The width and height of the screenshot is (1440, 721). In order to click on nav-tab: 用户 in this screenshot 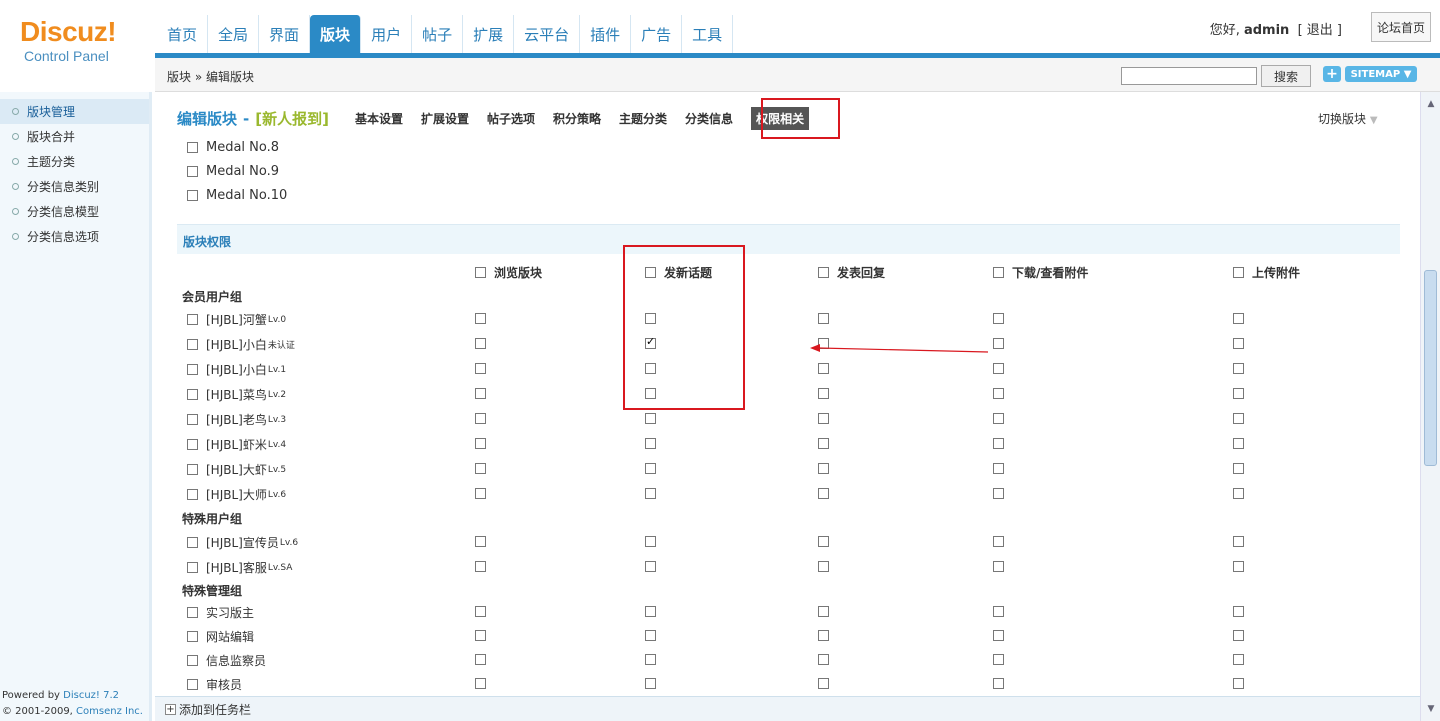, I will do `click(387, 34)`.